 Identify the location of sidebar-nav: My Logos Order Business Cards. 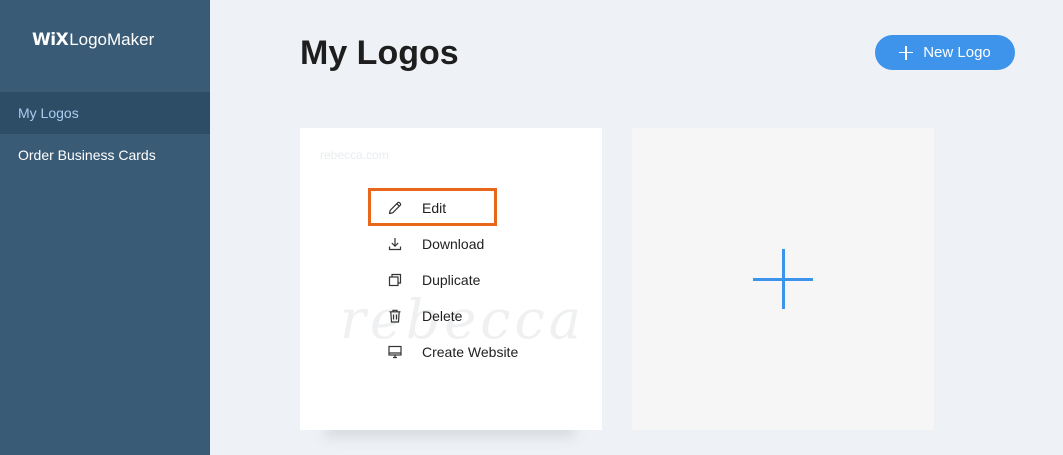
(105, 134).